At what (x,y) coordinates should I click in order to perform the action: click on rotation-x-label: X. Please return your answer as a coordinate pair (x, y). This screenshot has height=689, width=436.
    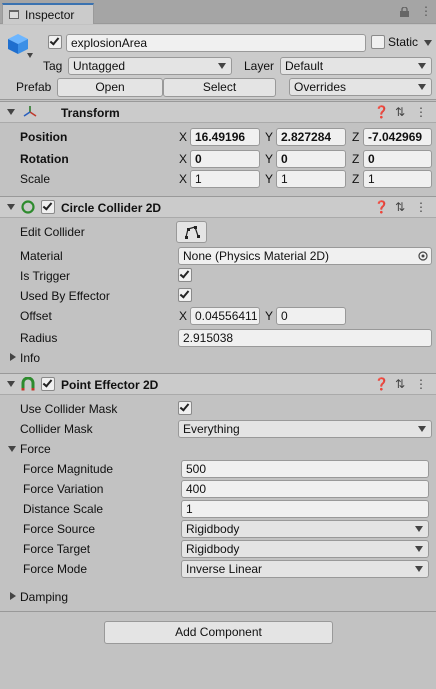
    Looking at the image, I should click on (183, 159).